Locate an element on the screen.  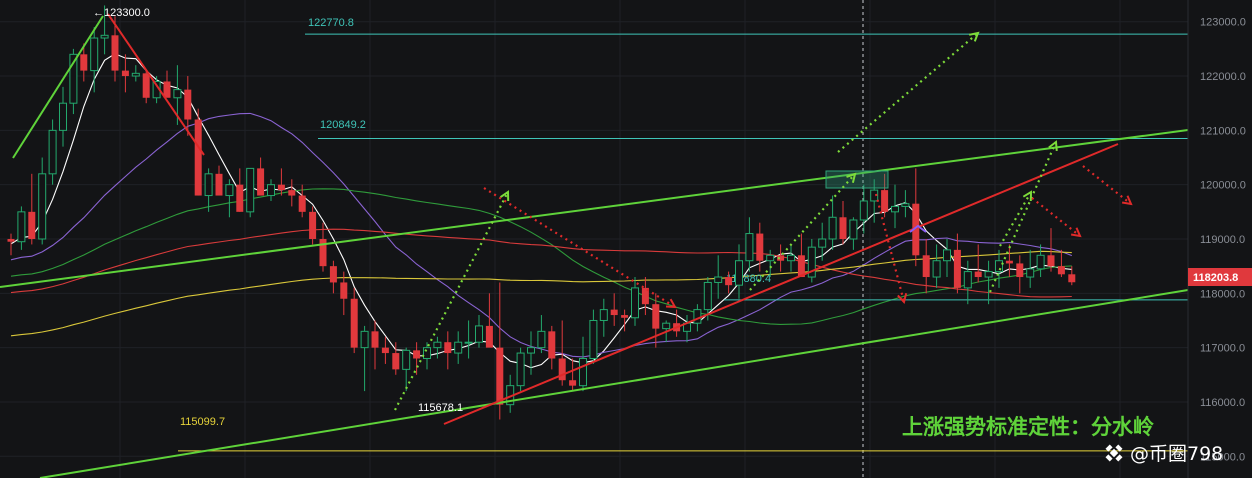
level-label: 122770.8 is located at coordinates (331, 23).